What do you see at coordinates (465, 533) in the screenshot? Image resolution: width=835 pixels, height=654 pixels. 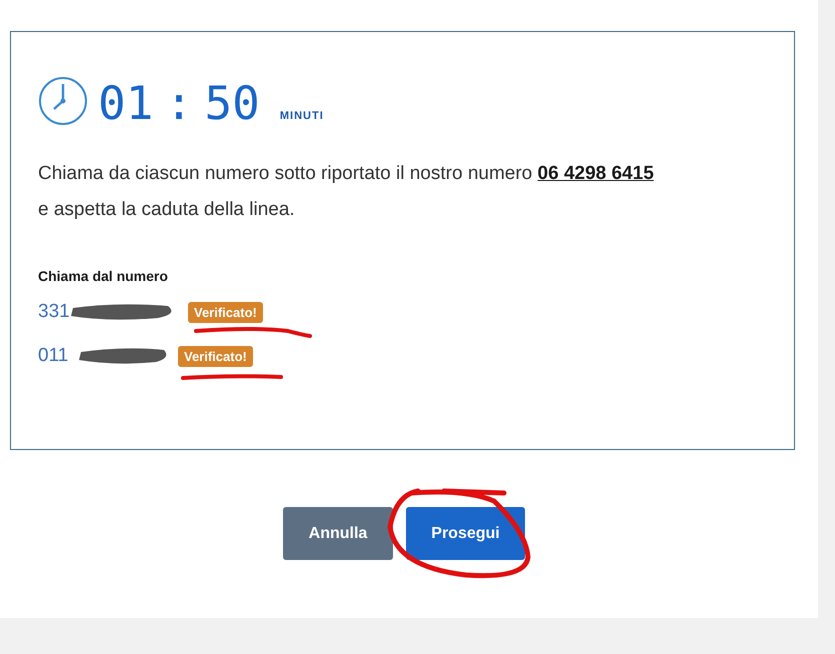 I see `continue-button: Prosegui` at bounding box center [465, 533].